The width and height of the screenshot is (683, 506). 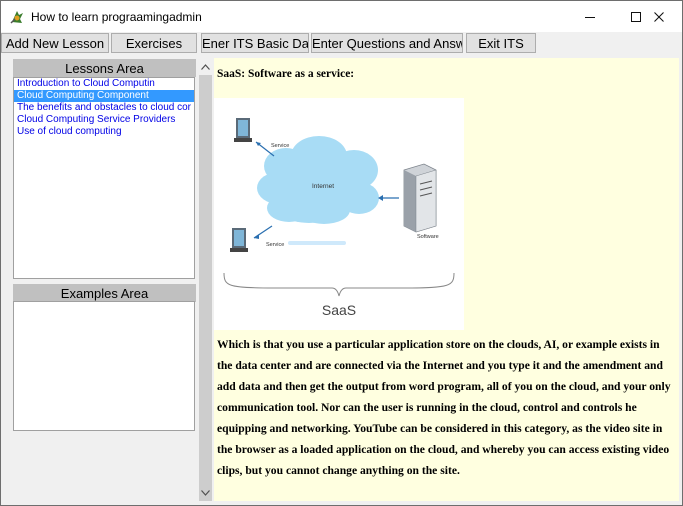 I want to click on lesson-list-item: Cloud Computing Component, so click(x=104, y=96).